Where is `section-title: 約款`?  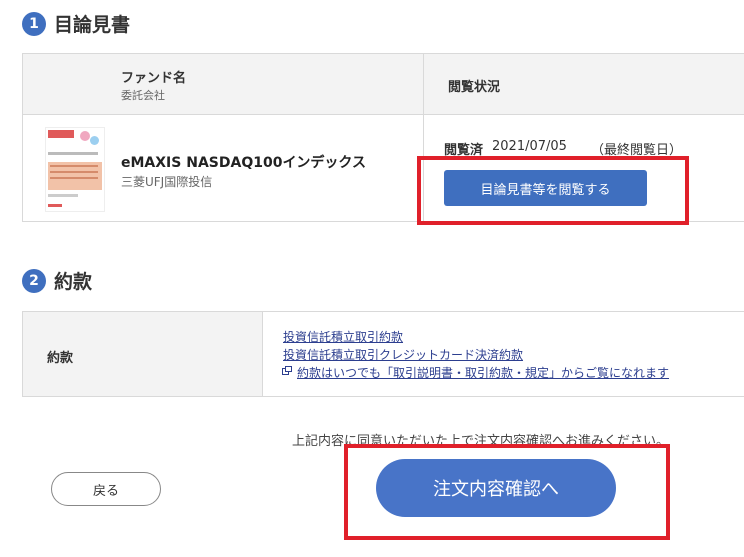
section-title: 約款 is located at coordinates (73, 282).